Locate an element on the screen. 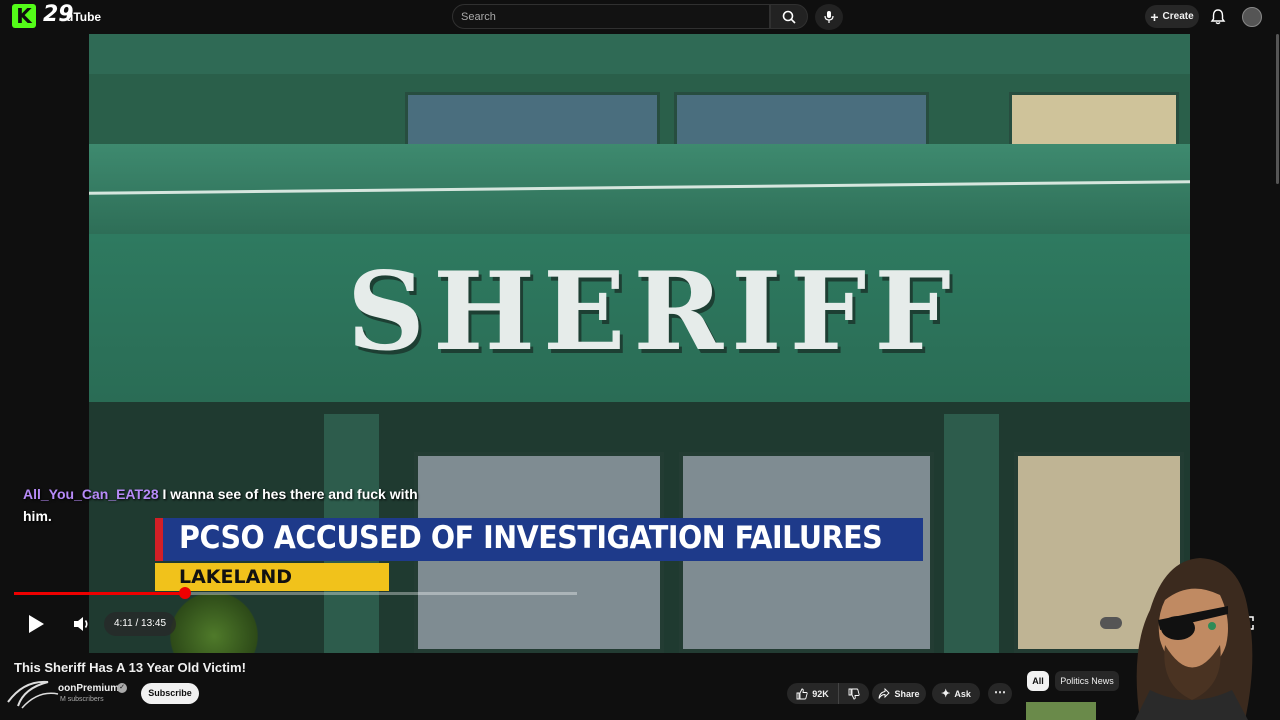 The height and width of the screenshot is (720, 1280). verified-badge-icon: ✓ is located at coordinates (122, 688).